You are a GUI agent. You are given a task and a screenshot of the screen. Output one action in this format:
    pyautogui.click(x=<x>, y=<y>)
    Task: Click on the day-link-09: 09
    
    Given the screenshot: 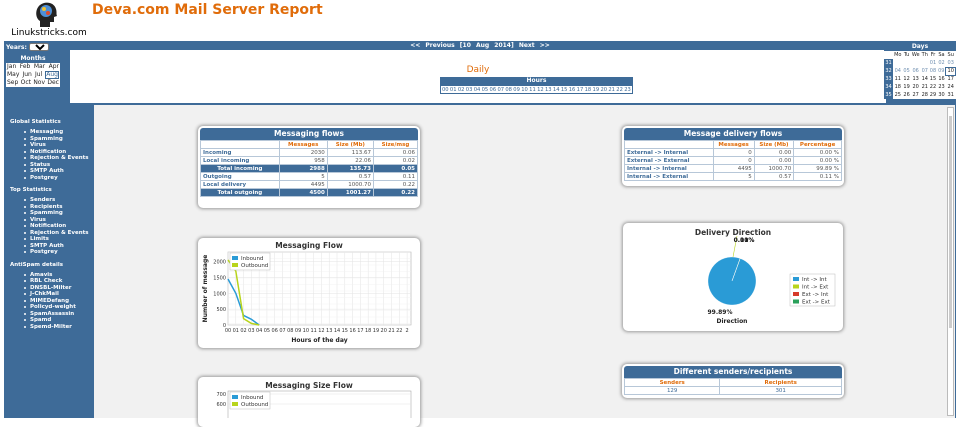 What is the action you would take?
    pyautogui.click(x=941, y=71)
    